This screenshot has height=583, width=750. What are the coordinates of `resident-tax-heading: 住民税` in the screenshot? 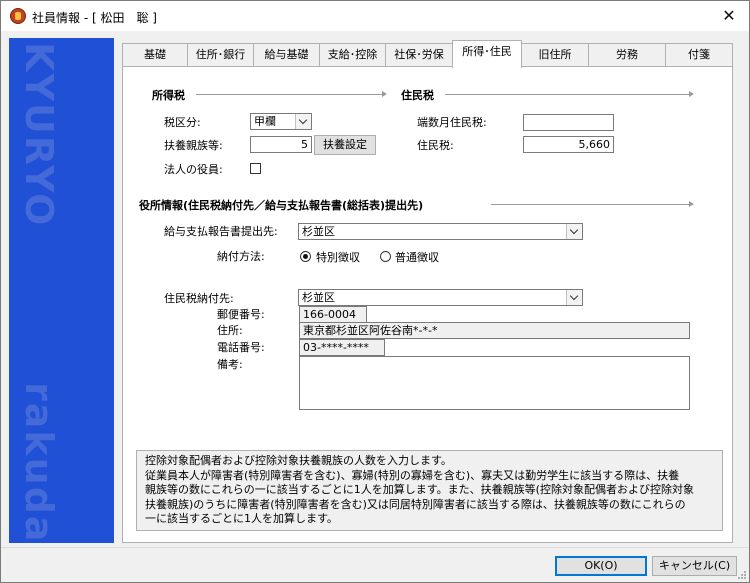 It's located at (417, 95).